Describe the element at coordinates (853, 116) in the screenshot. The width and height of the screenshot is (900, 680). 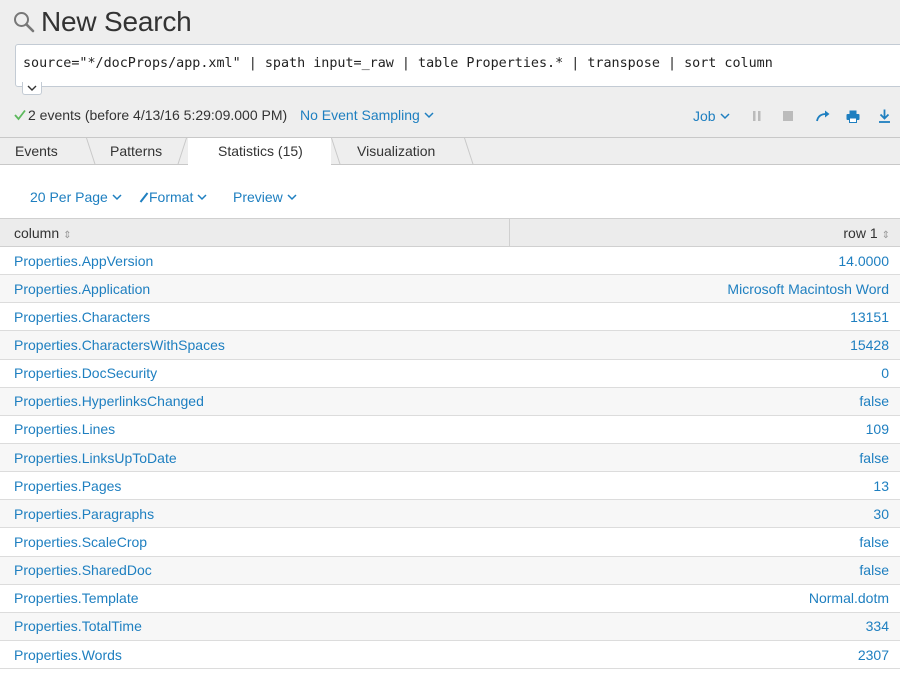
I see `print-icon` at that location.